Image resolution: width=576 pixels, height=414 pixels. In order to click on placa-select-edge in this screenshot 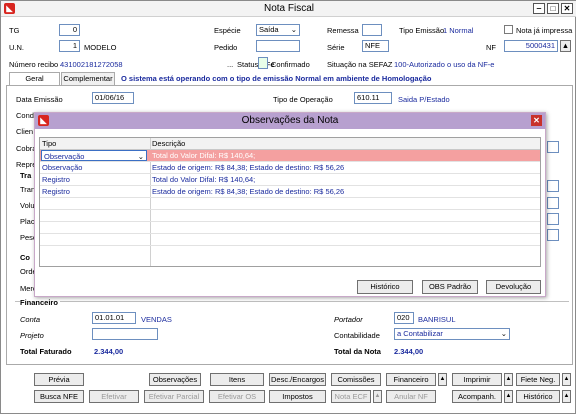, I will do `click(553, 219)`.